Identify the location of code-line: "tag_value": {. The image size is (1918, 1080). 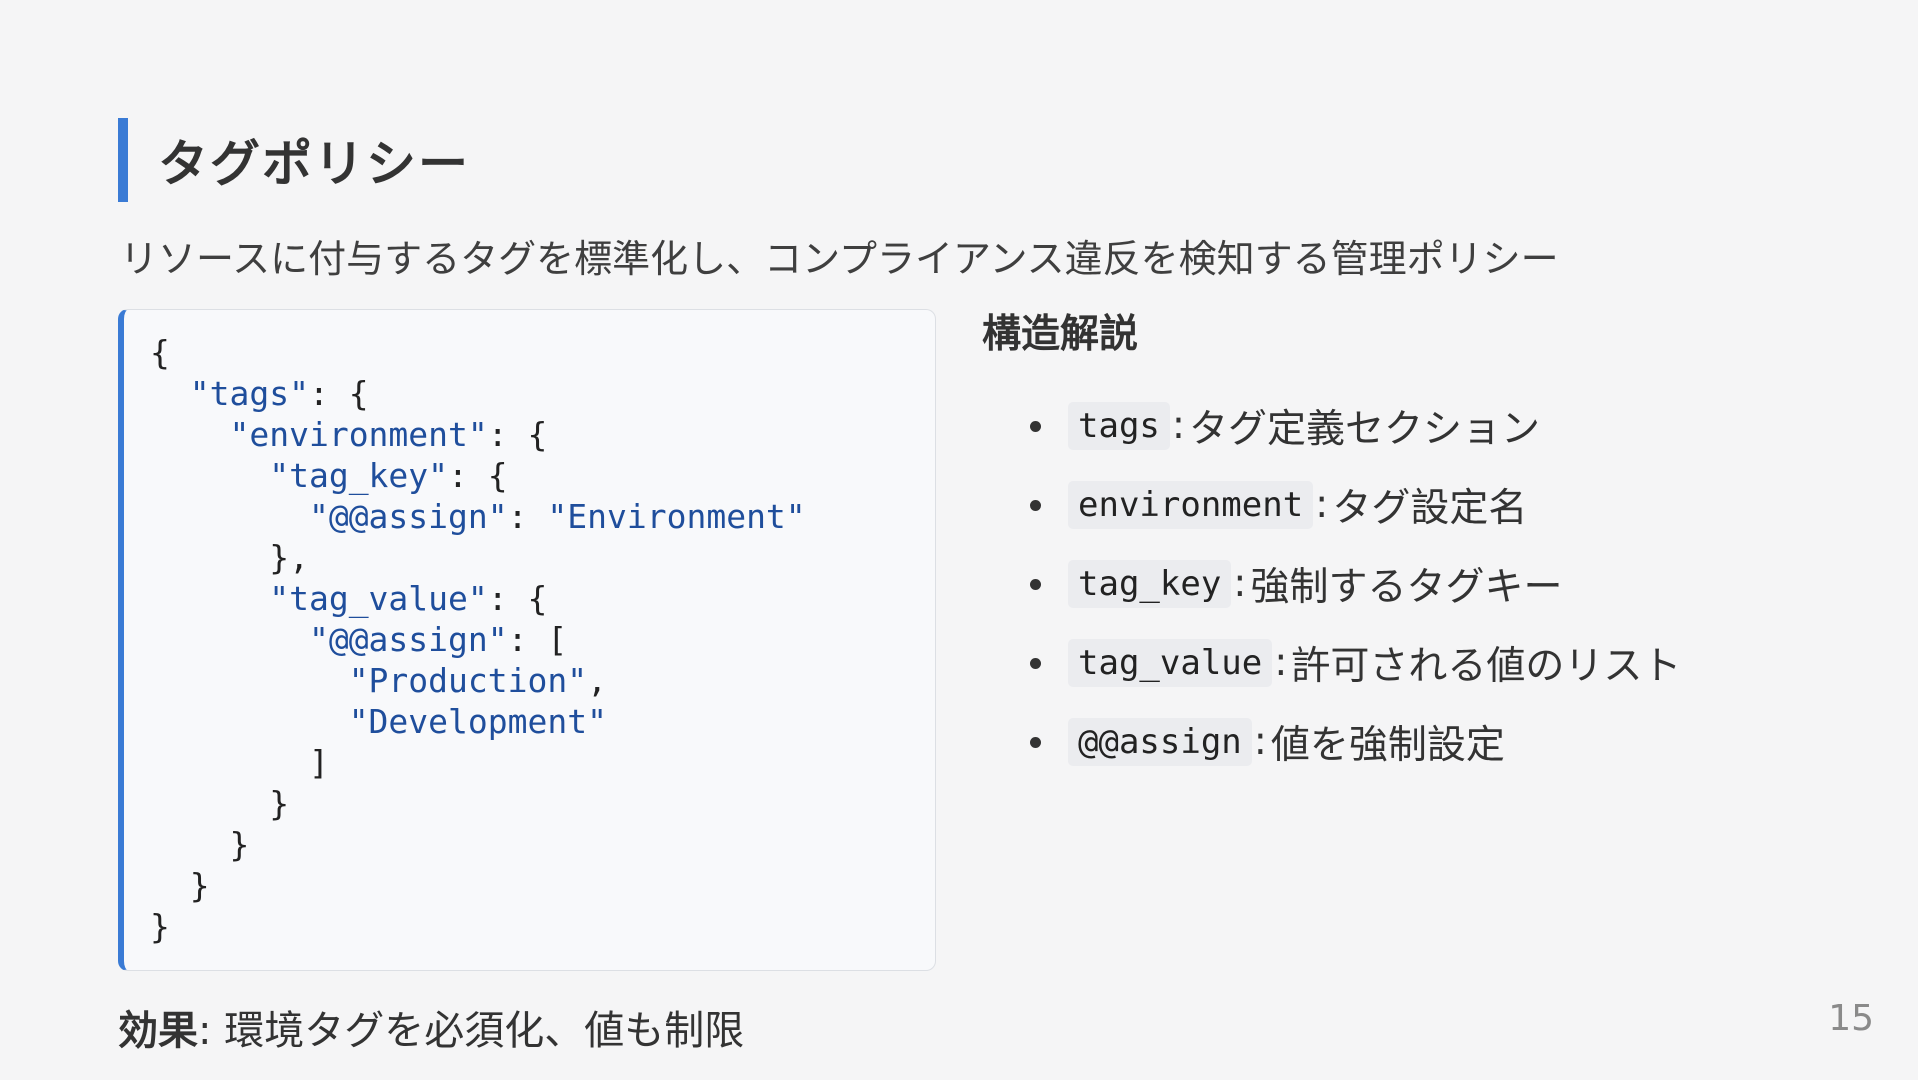
(408, 598).